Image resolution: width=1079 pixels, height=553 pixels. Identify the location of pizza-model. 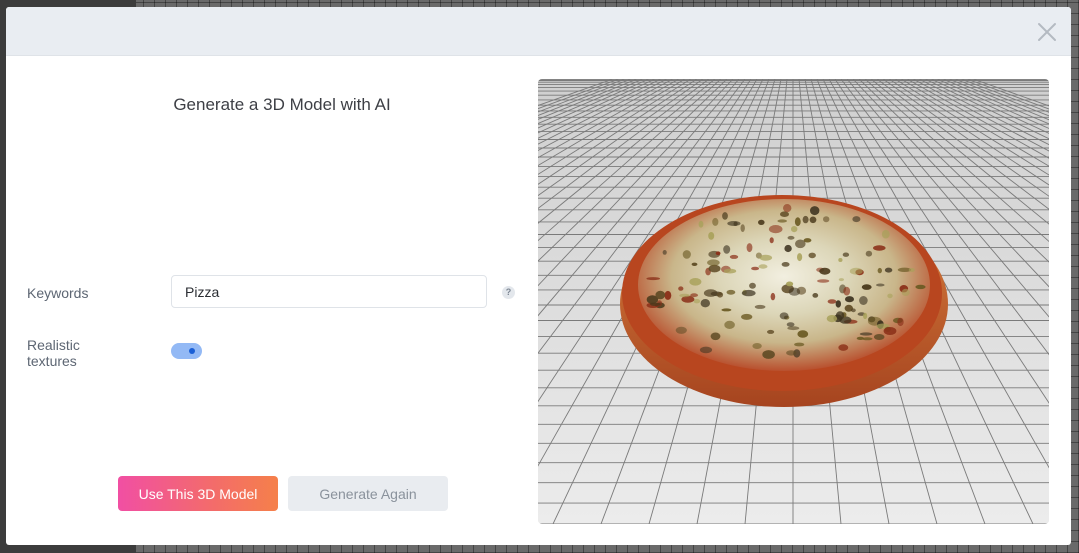
(784, 301).